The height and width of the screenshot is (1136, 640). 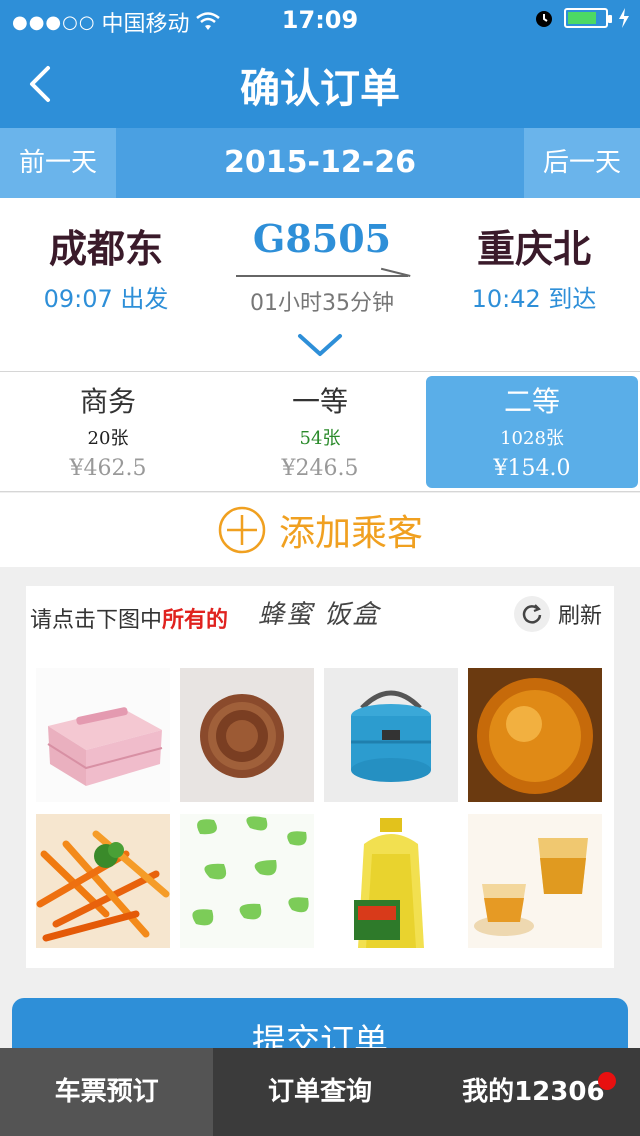 I want to click on tab-my-12306: 我的12306, so click(x=533, y=1092).